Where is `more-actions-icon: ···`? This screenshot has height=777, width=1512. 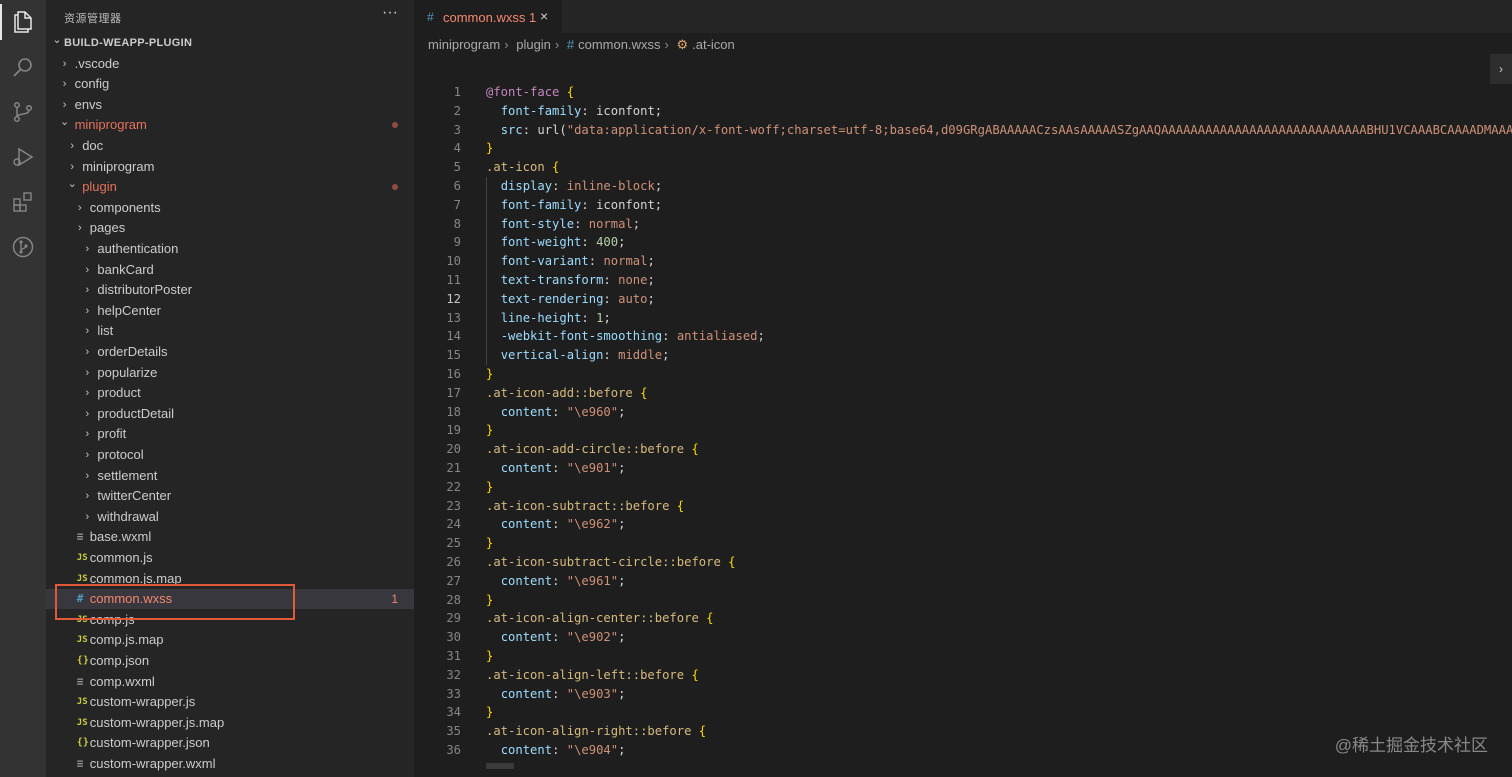 more-actions-icon: ··· is located at coordinates (390, 13).